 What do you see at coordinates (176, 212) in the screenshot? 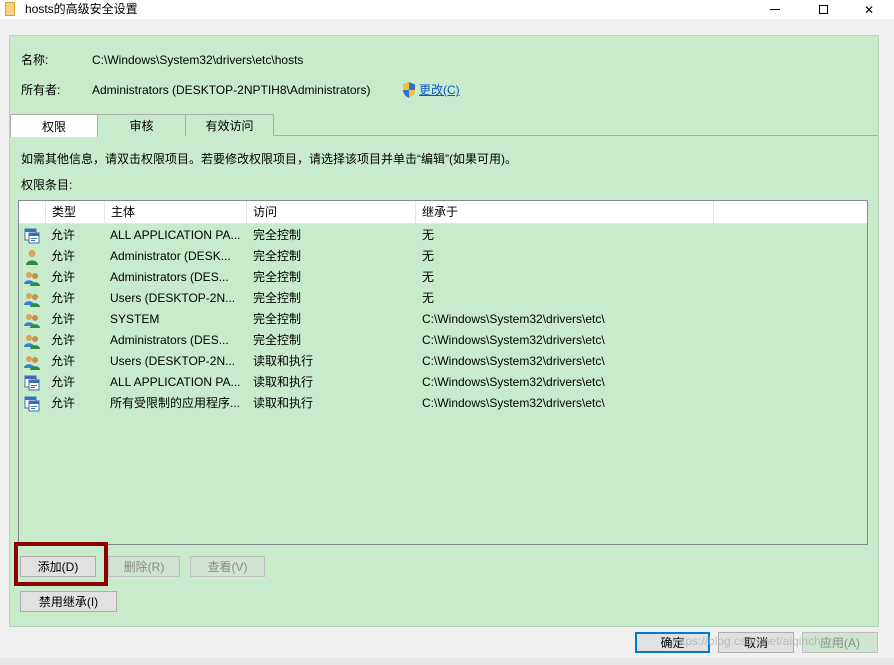
I see `column-principal: 主体` at bounding box center [176, 212].